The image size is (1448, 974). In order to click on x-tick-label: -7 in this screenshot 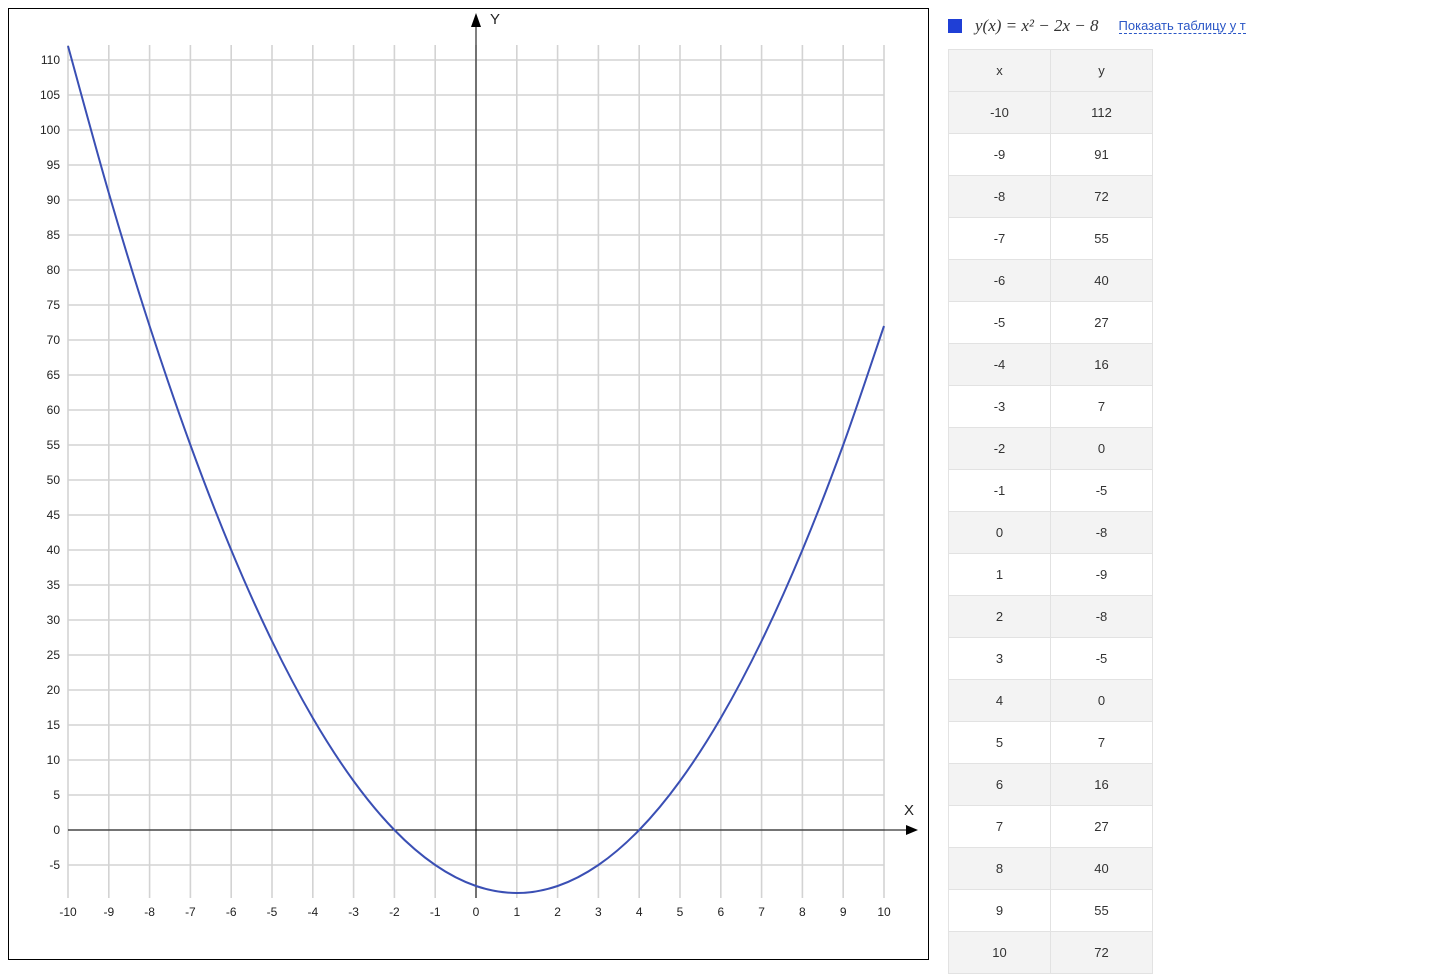, I will do `click(190, 912)`.